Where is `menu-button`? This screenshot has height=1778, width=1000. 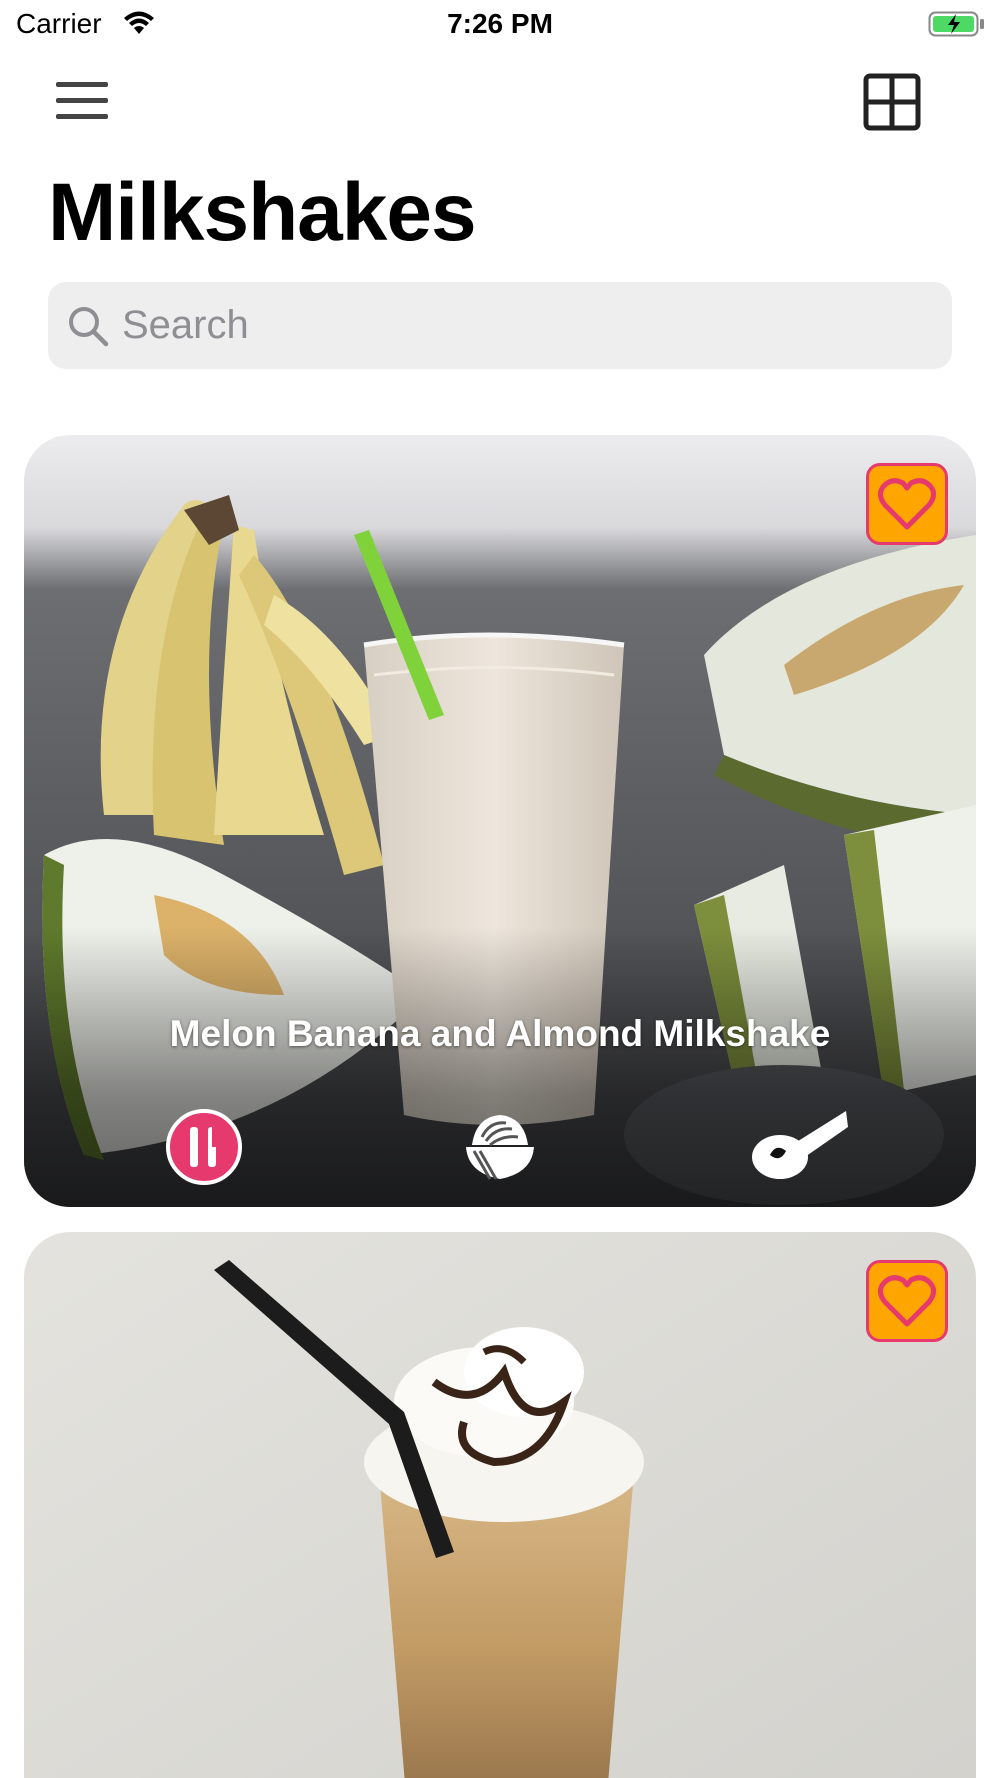
menu-button is located at coordinates (82, 101).